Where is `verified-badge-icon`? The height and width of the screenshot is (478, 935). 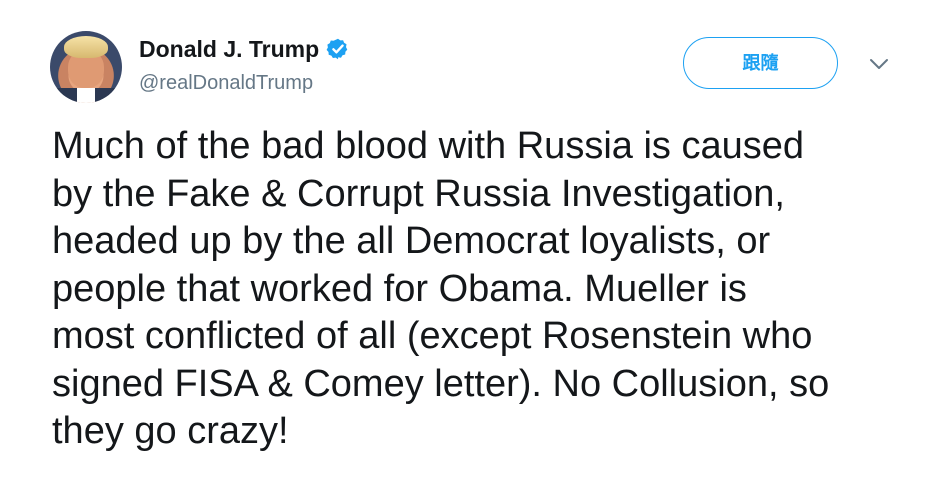 verified-badge-icon is located at coordinates (337, 49).